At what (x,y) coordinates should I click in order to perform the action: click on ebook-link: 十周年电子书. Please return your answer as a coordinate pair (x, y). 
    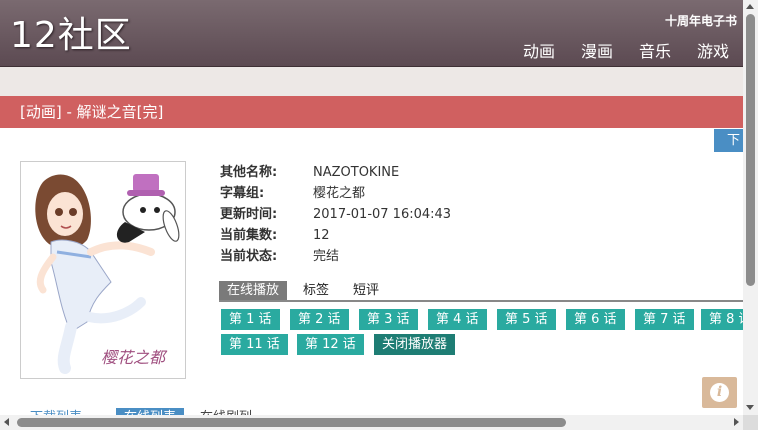
    Looking at the image, I should click on (701, 20).